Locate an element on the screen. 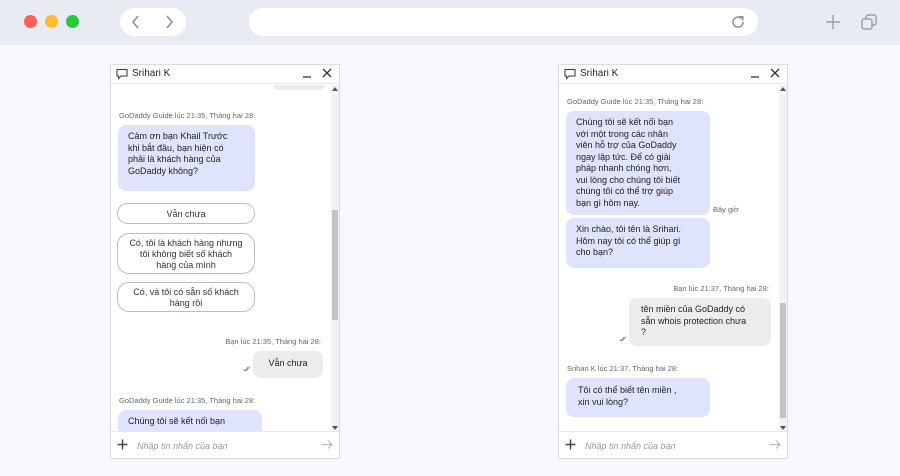 This screenshot has width=900, height=476. tabs-overview-icon is located at coordinates (869, 22).